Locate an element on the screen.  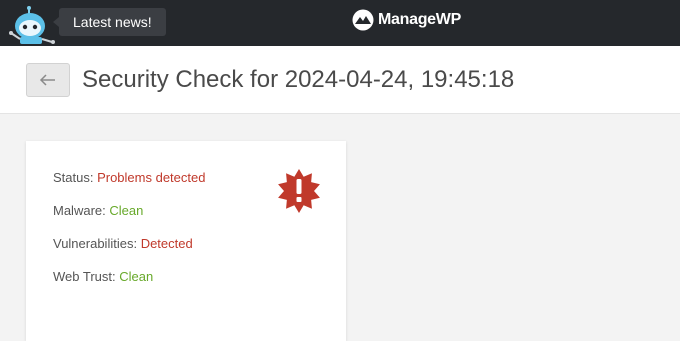
status-label: Status: is located at coordinates (75, 177).